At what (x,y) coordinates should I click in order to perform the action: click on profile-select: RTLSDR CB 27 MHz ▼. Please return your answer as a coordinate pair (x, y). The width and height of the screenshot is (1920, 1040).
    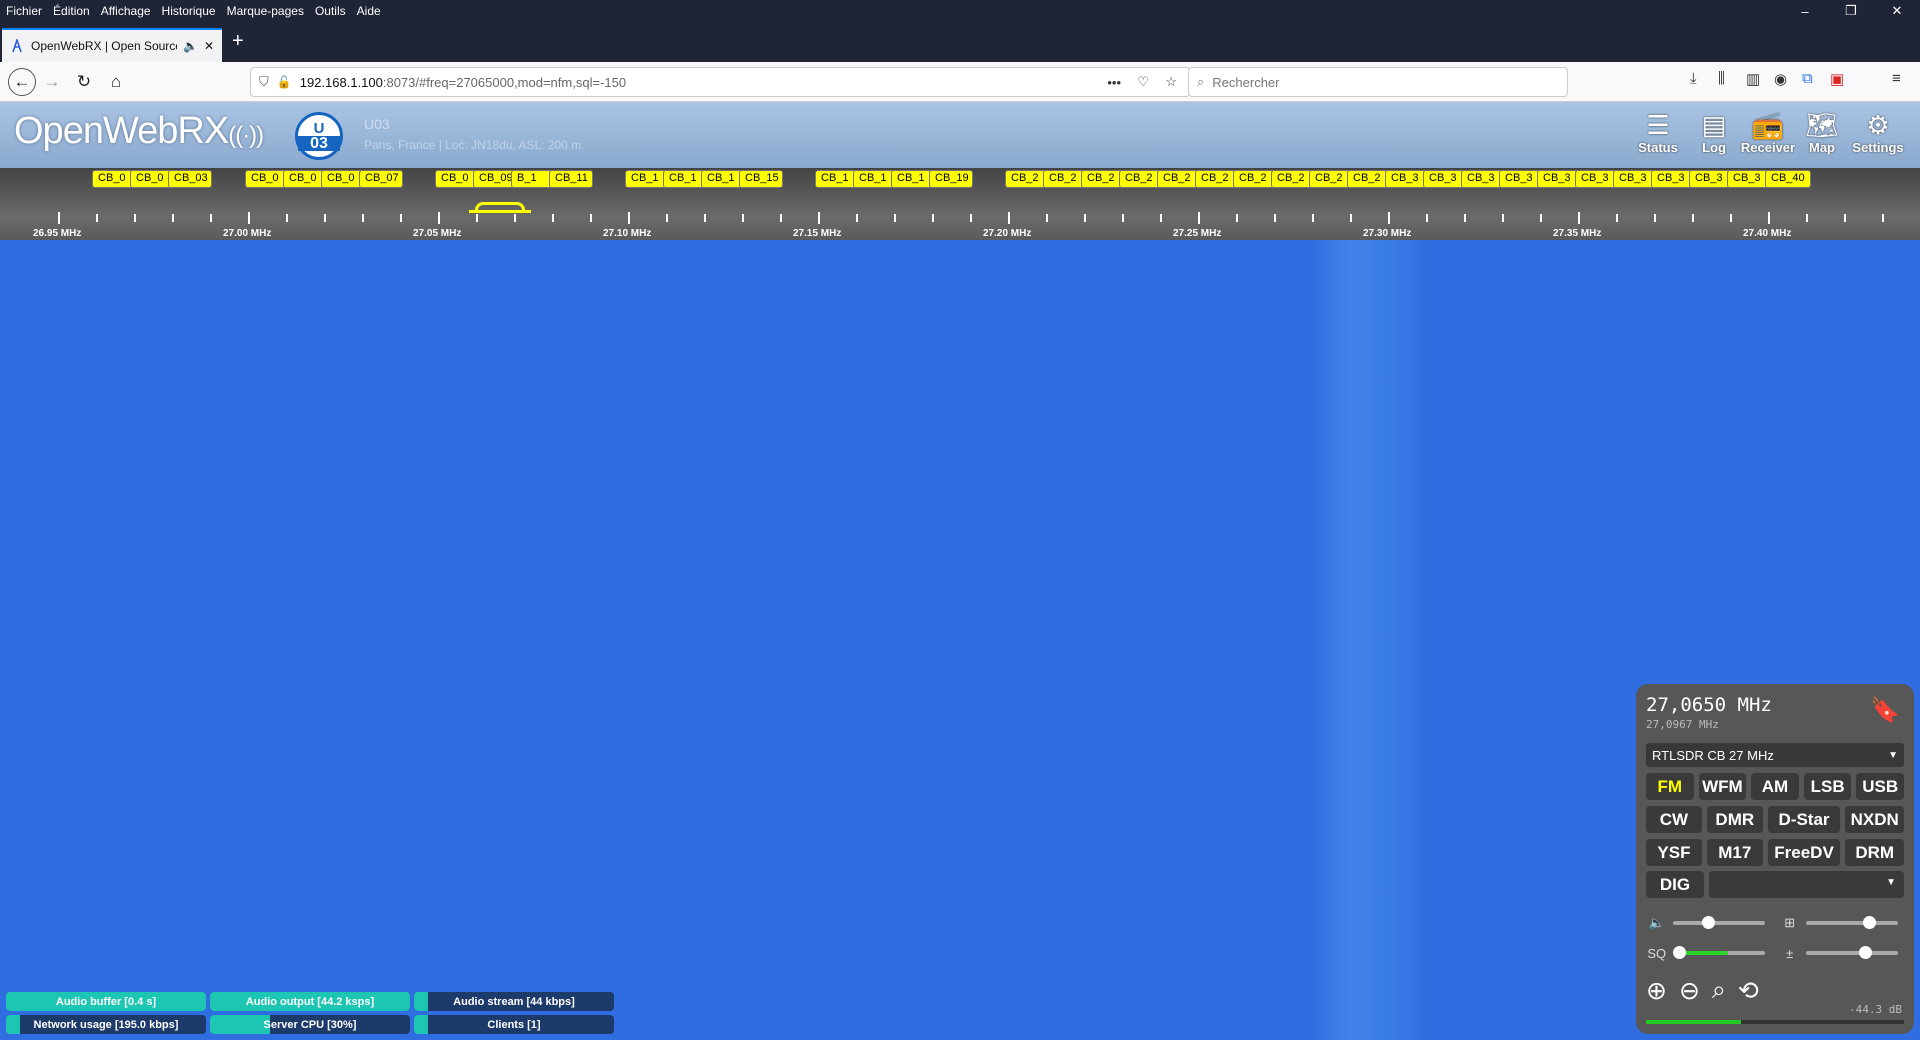
    Looking at the image, I should click on (1775, 755).